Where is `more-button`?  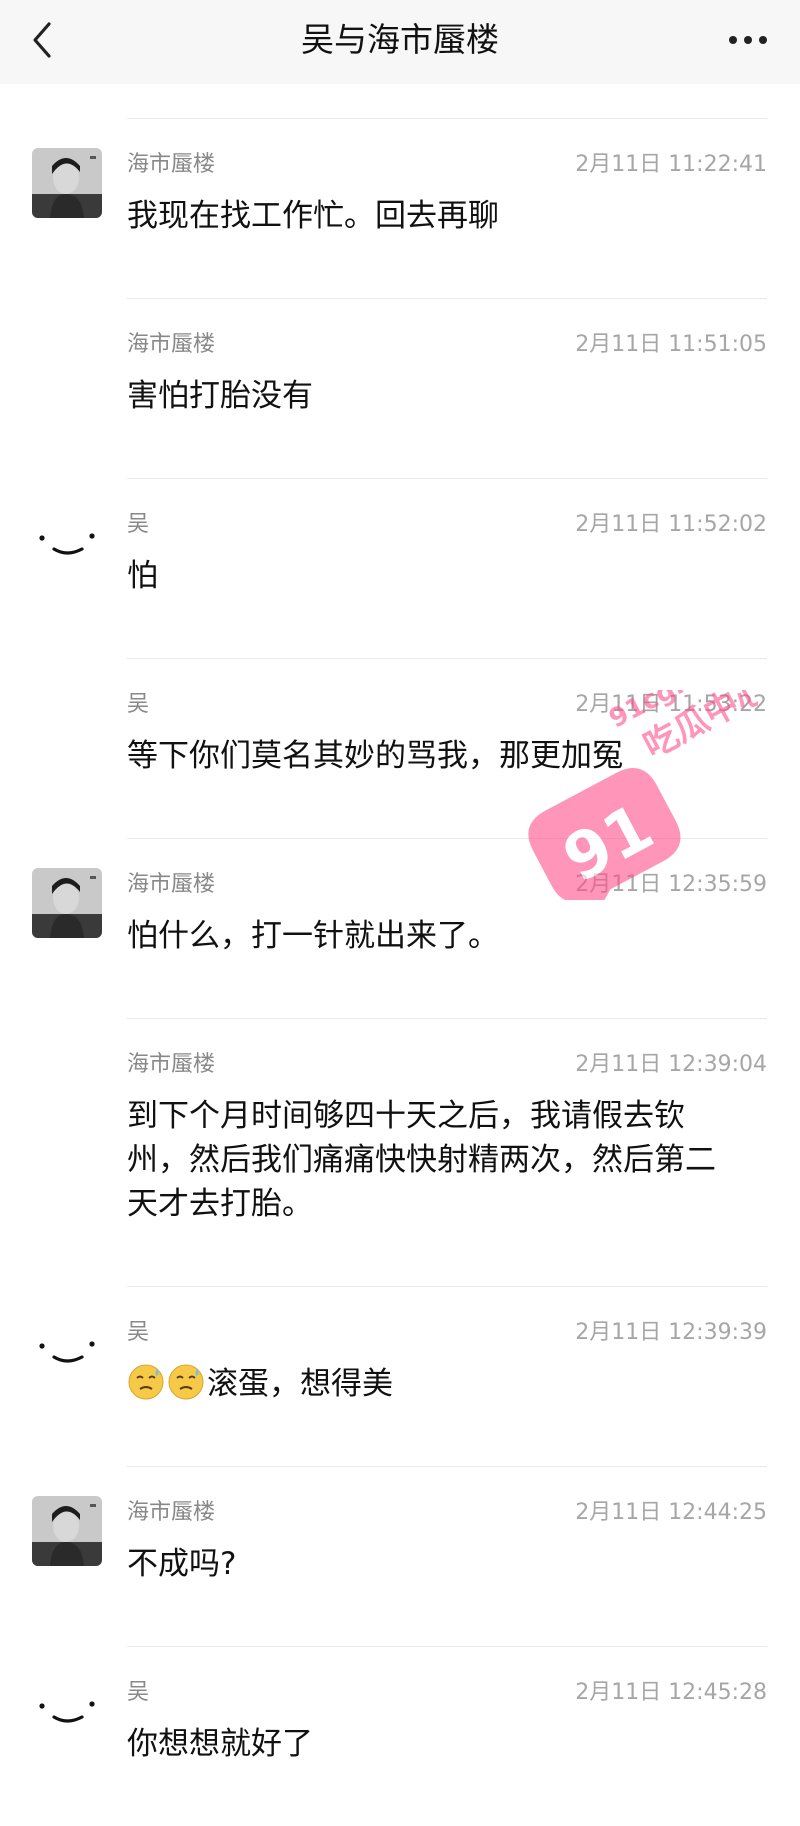 more-button is located at coordinates (748, 40).